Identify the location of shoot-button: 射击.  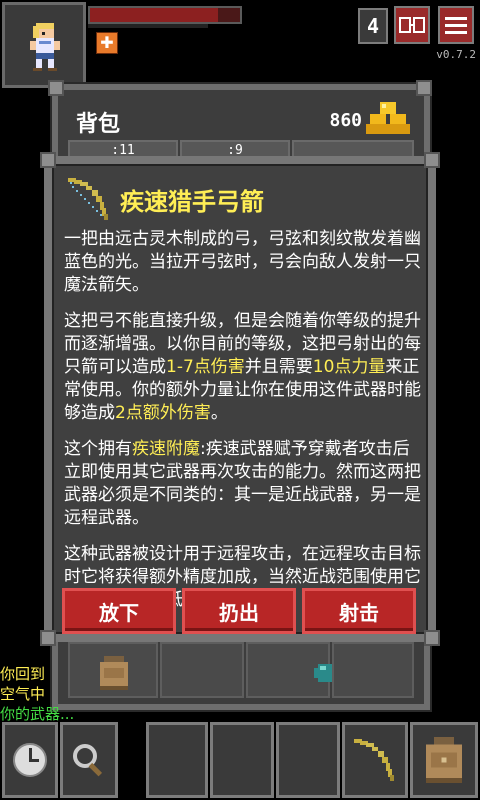
(359, 611).